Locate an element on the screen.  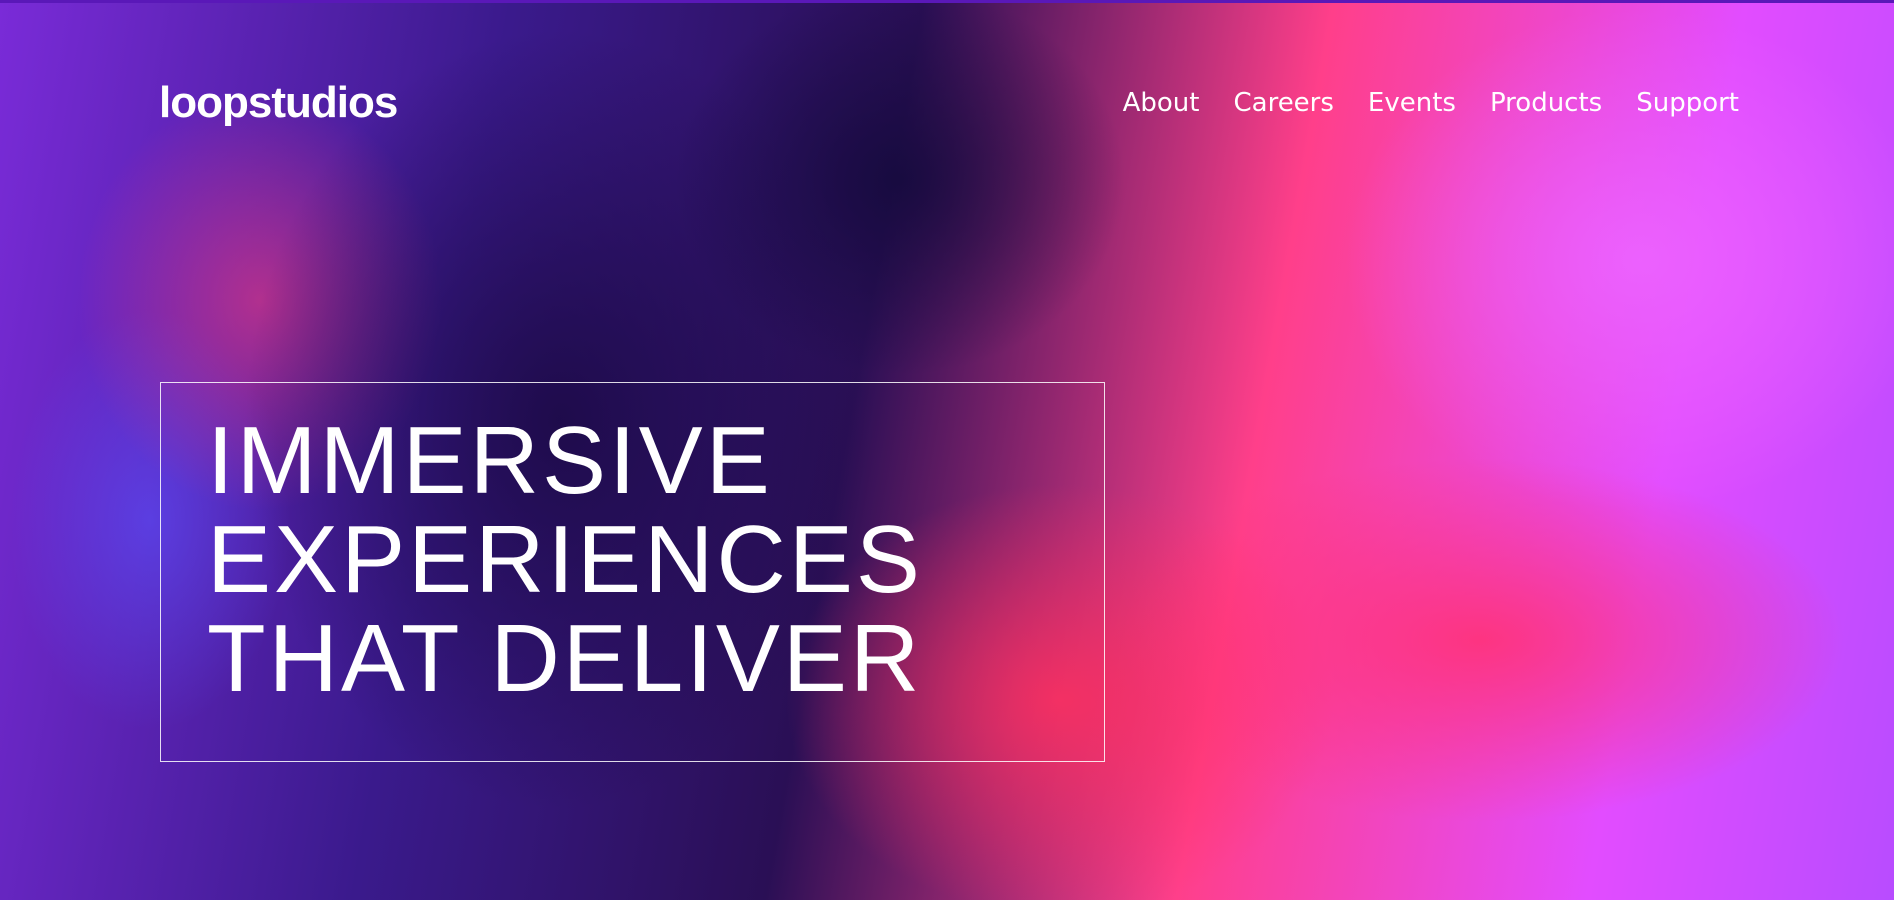
headline-line: EXPERIENCES is located at coordinates (565, 559).